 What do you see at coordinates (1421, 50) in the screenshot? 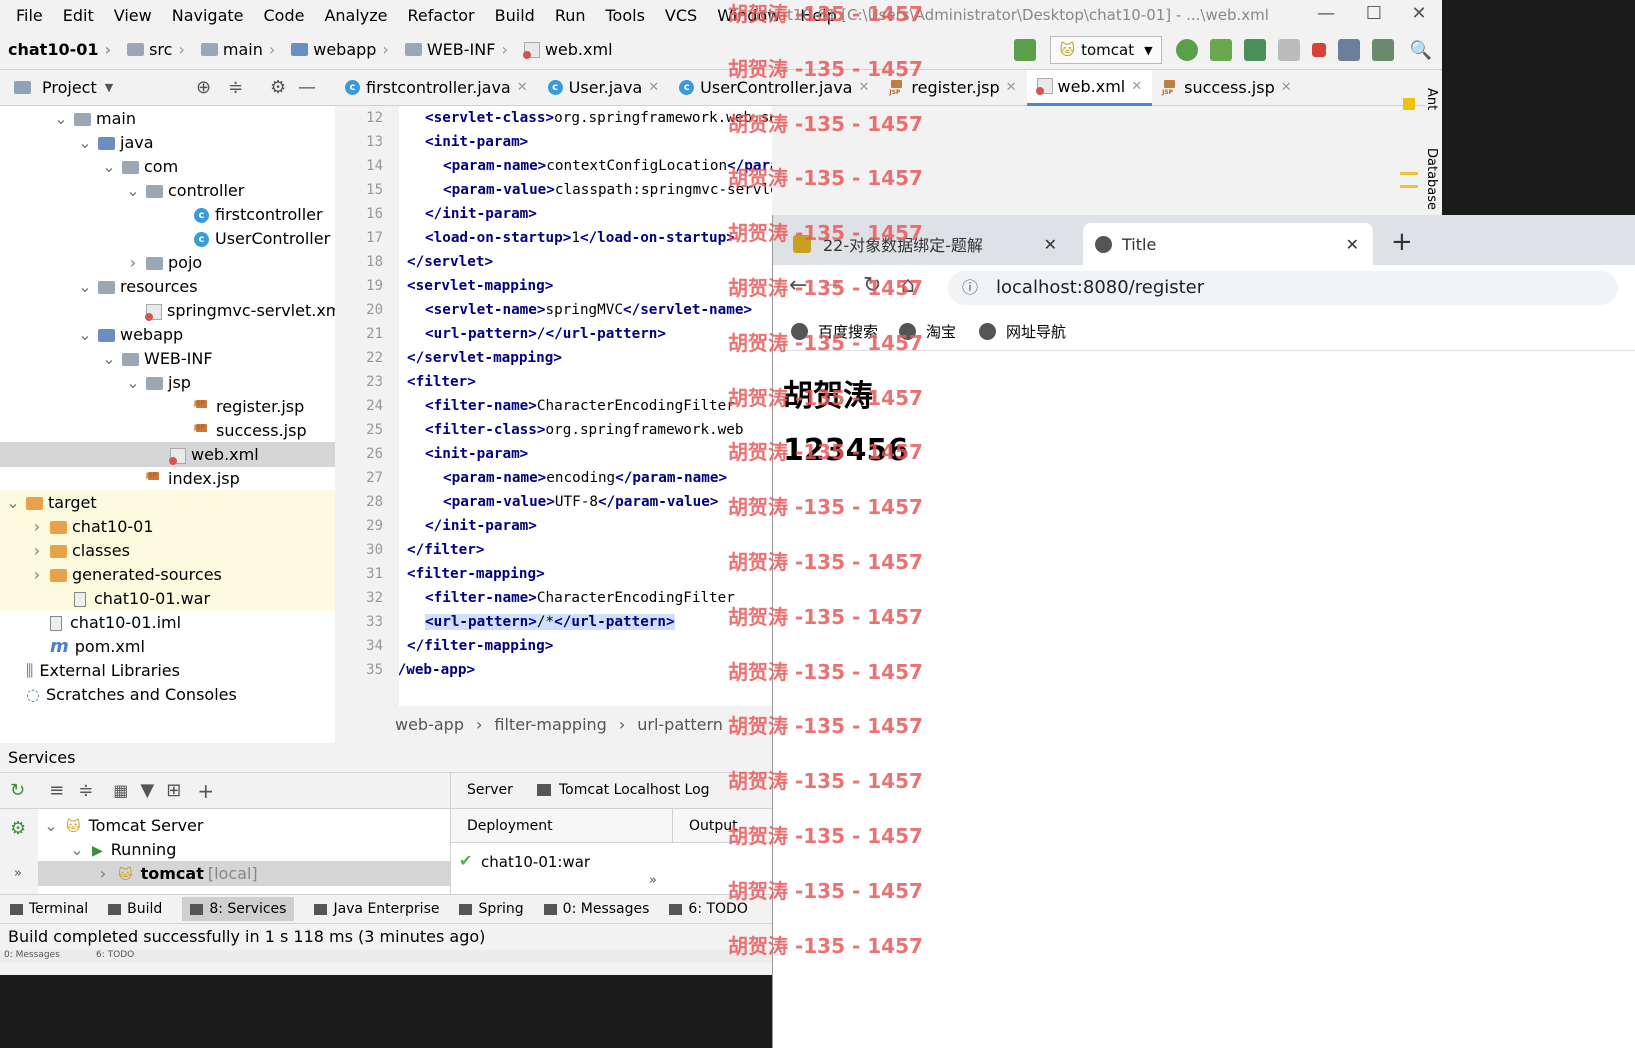
I see `search-icon: 🔍` at bounding box center [1421, 50].